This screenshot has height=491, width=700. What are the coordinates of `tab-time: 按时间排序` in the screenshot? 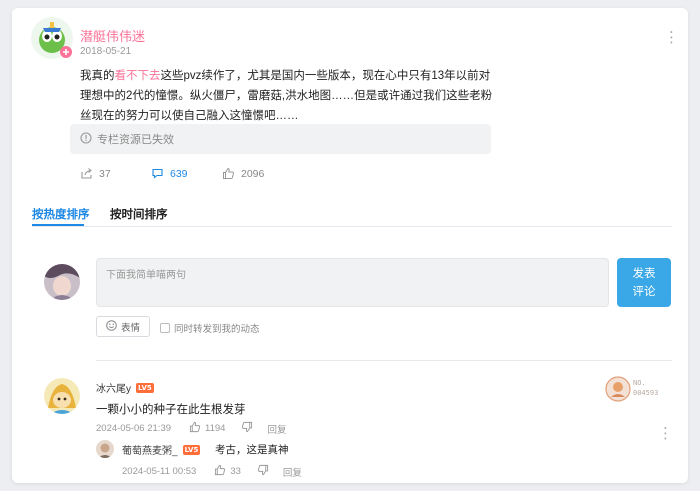 It's located at (139, 214).